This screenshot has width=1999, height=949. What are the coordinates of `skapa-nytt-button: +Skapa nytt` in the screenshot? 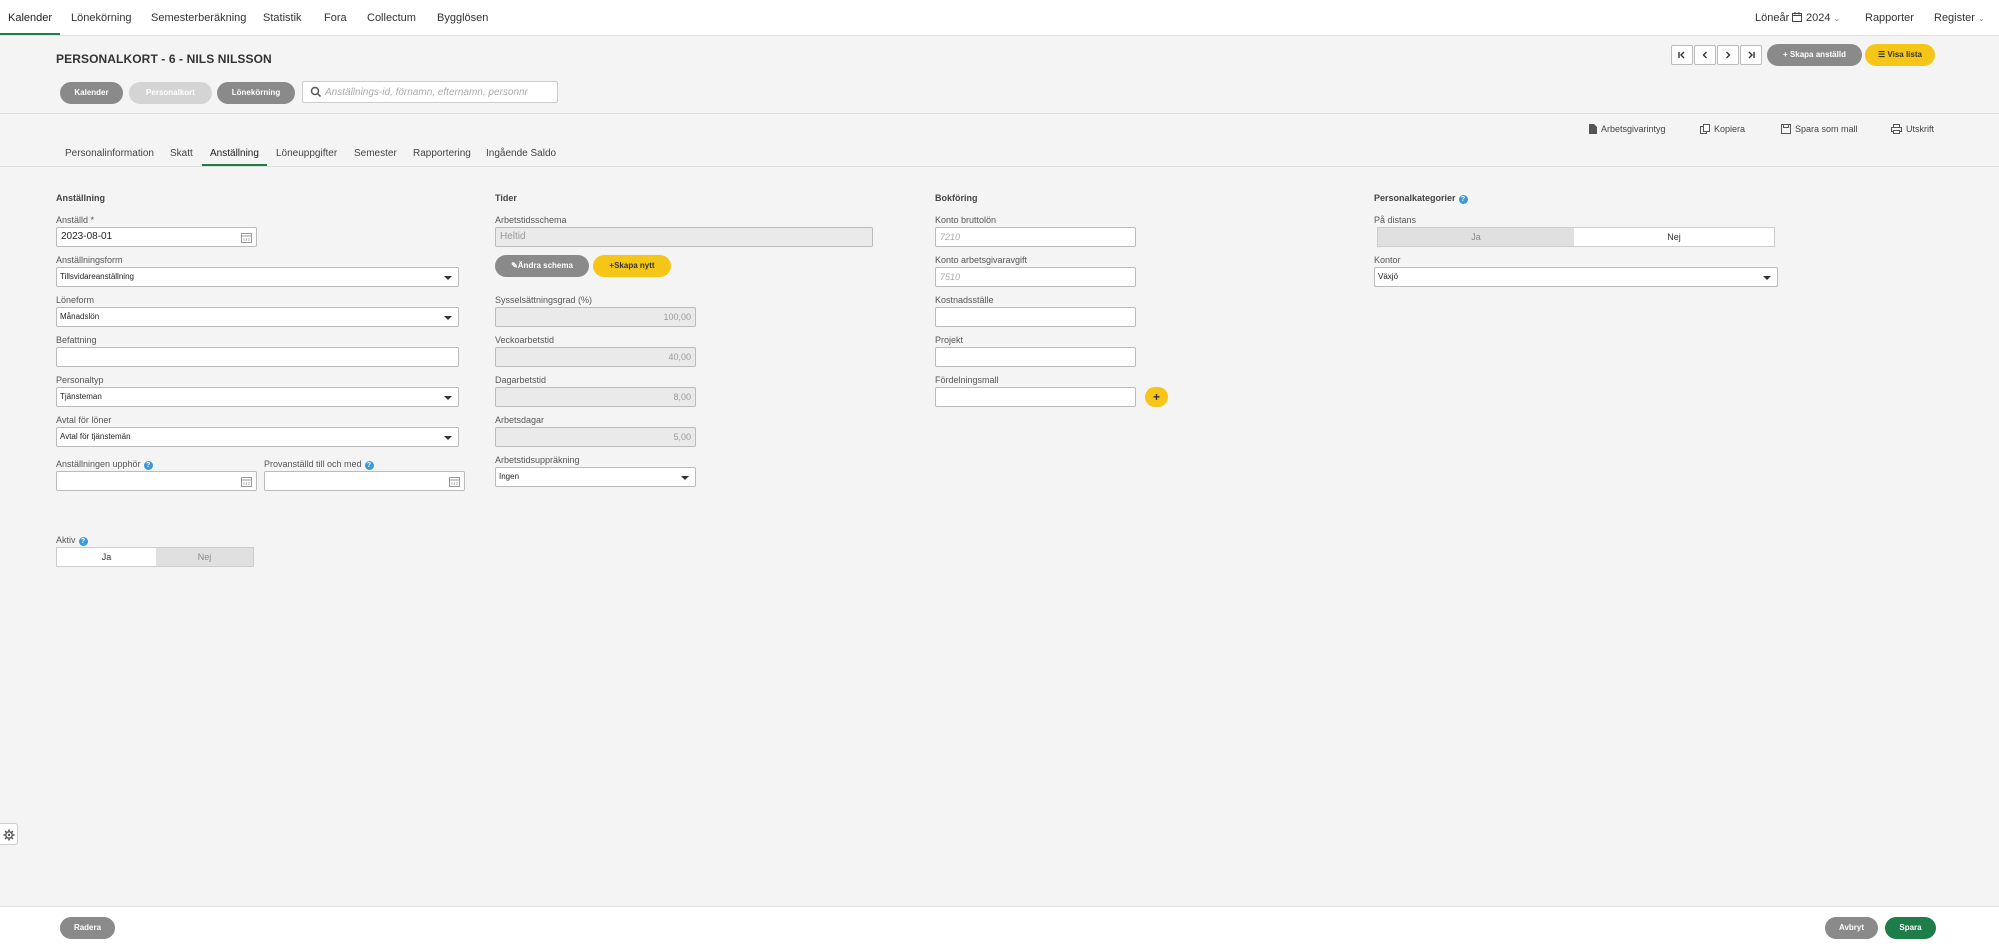 It's located at (632, 266).